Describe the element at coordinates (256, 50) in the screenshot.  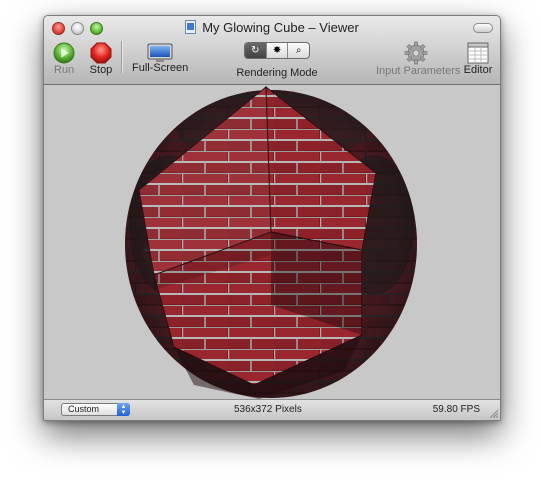
I see `refresh-icon: ↻` at that location.